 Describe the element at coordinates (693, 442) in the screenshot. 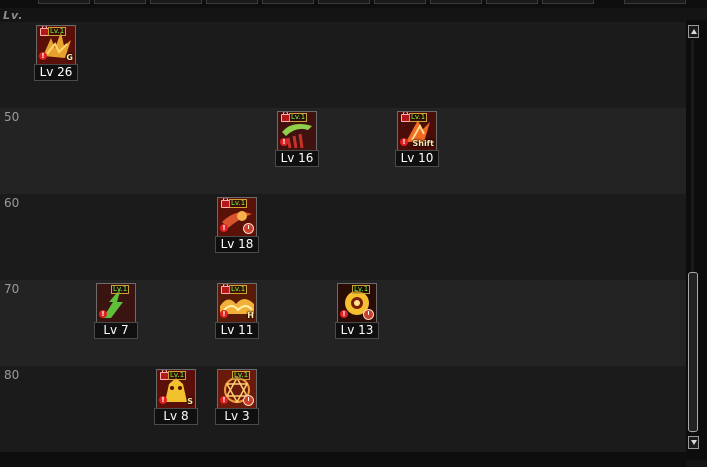

I see `scroll-down-arrow-icon` at that location.